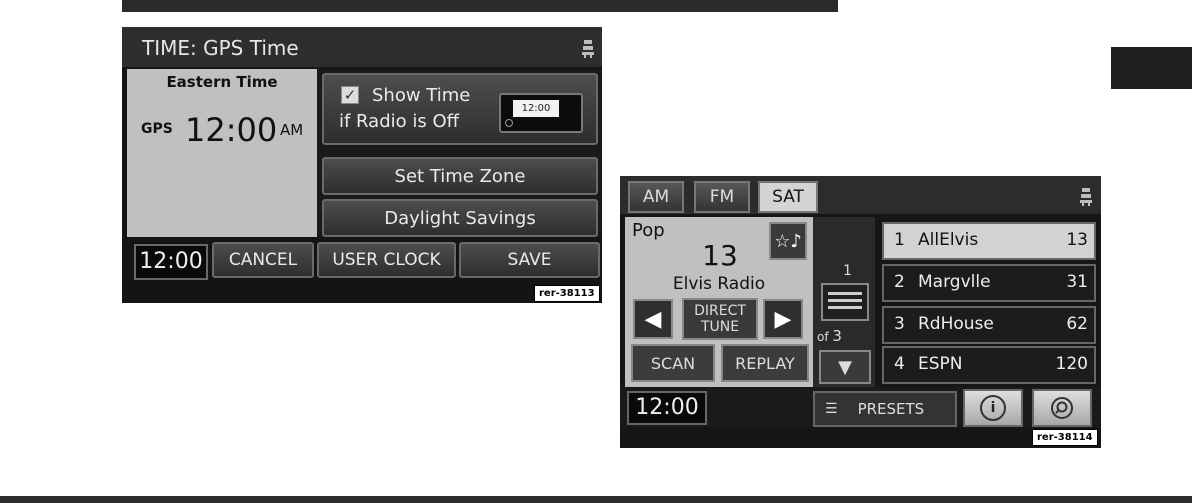  What do you see at coordinates (956, 324) in the screenshot?
I see `preset-name: RdHouse` at bounding box center [956, 324].